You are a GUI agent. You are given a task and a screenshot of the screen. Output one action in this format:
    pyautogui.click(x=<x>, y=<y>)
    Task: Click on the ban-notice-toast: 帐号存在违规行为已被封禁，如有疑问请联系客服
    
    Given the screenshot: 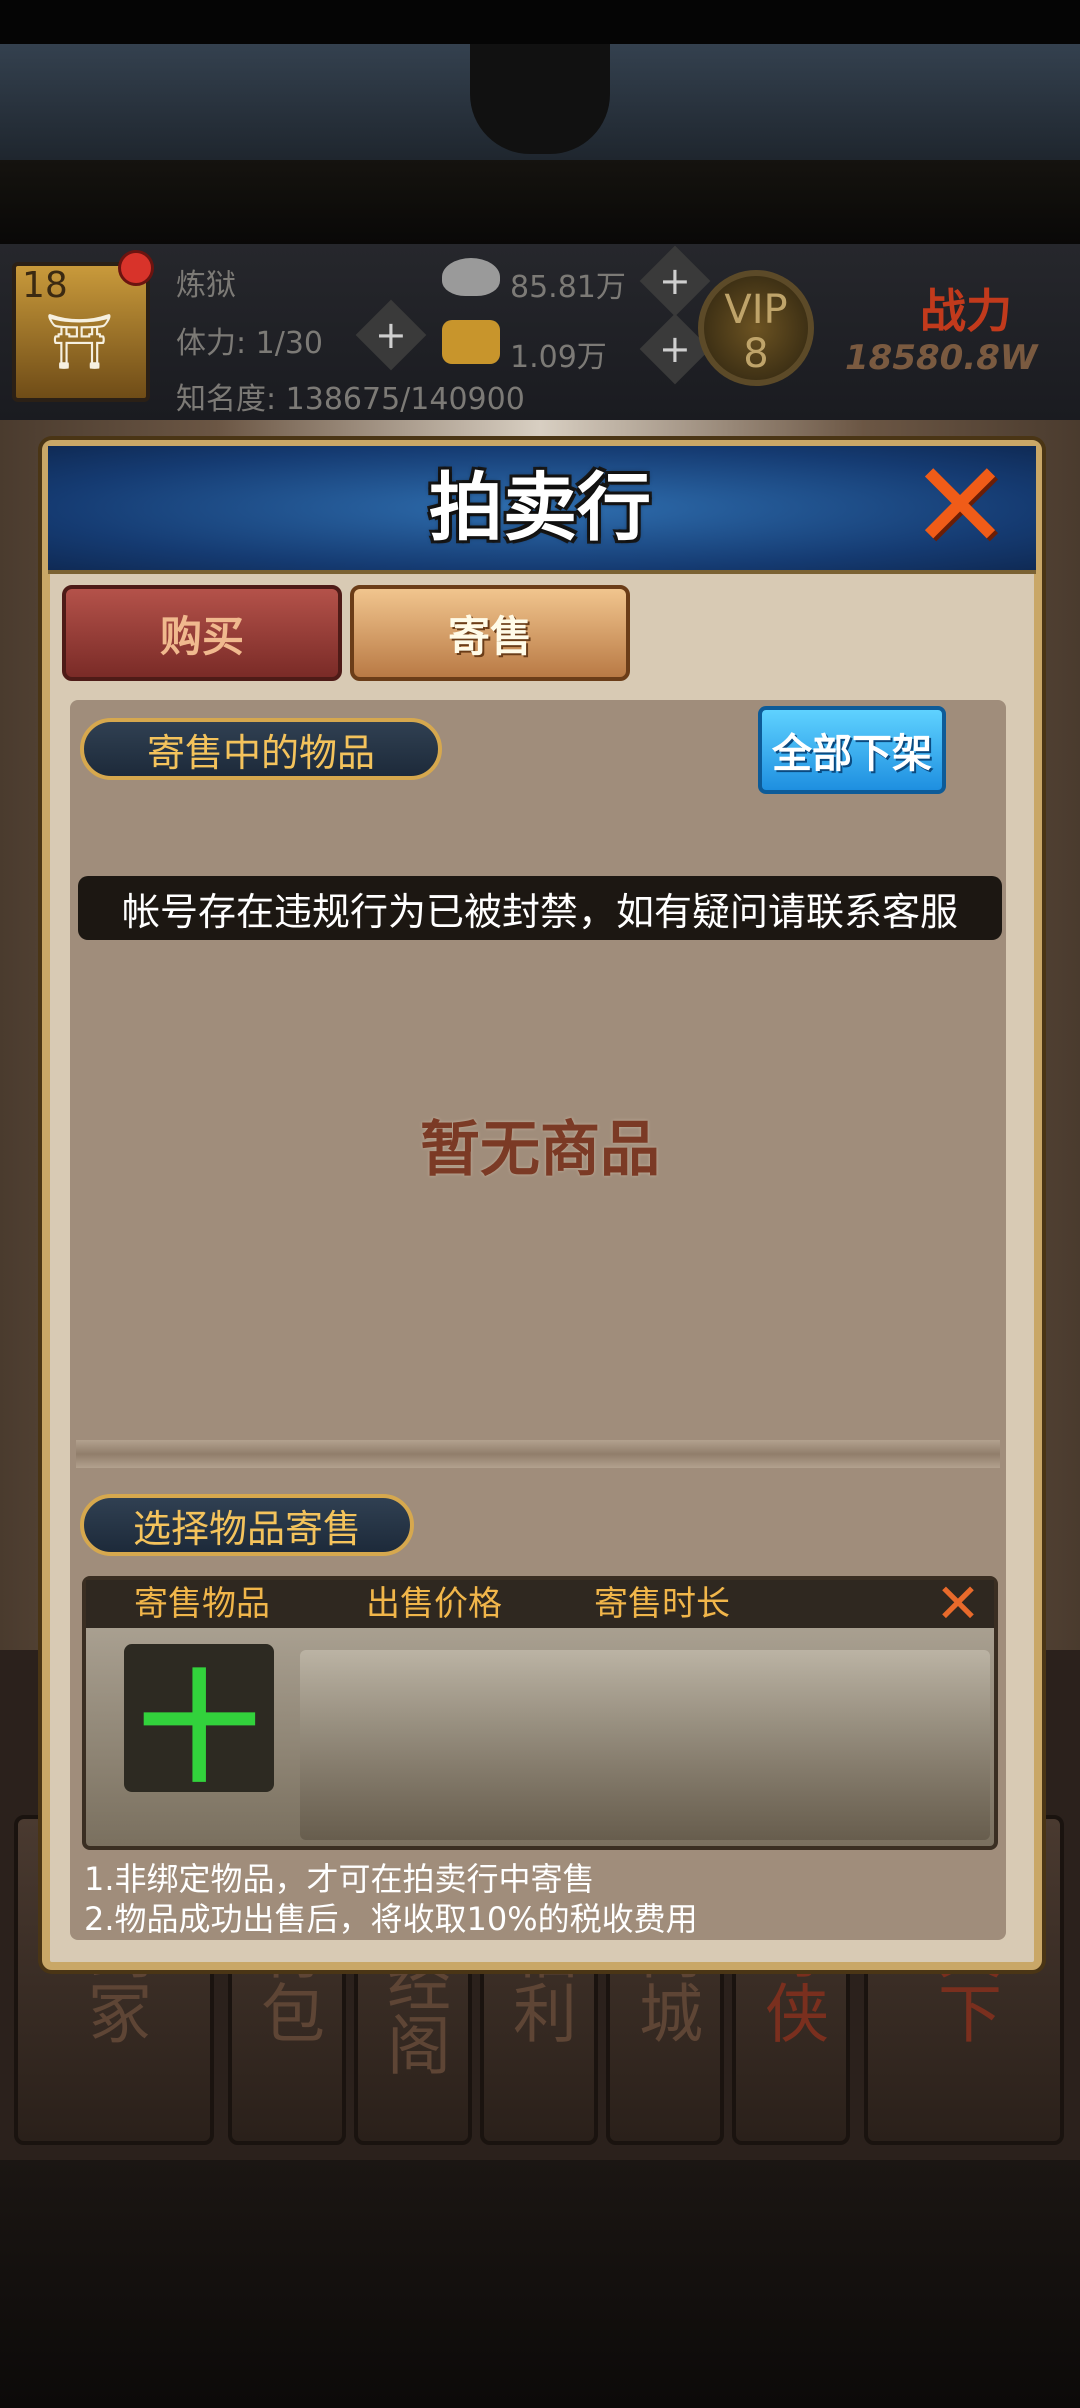 What is the action you would take?
    pyautogui.click(x=540, y=908)
    